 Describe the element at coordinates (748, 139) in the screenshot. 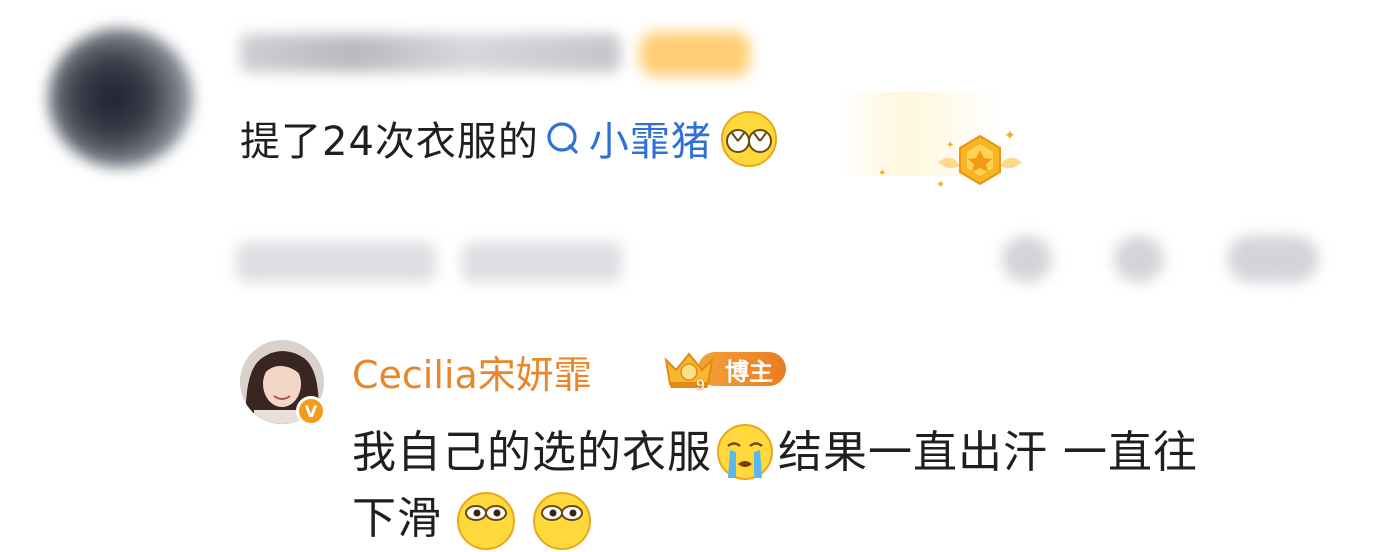

I see `cover-eyes-emoji-icon` at that location.